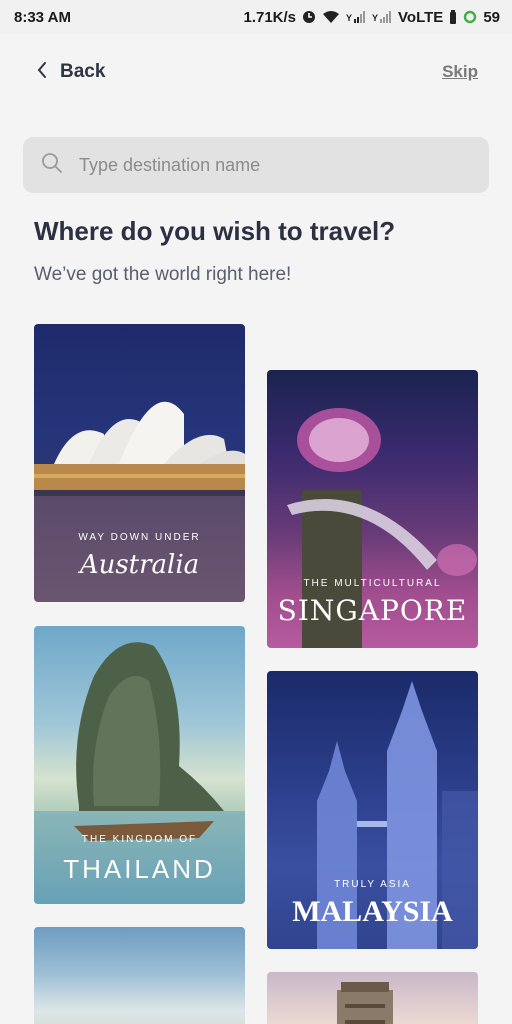 This screenshot has width=512, height=1024. I want to click on battery-icon, so click(453, 17).